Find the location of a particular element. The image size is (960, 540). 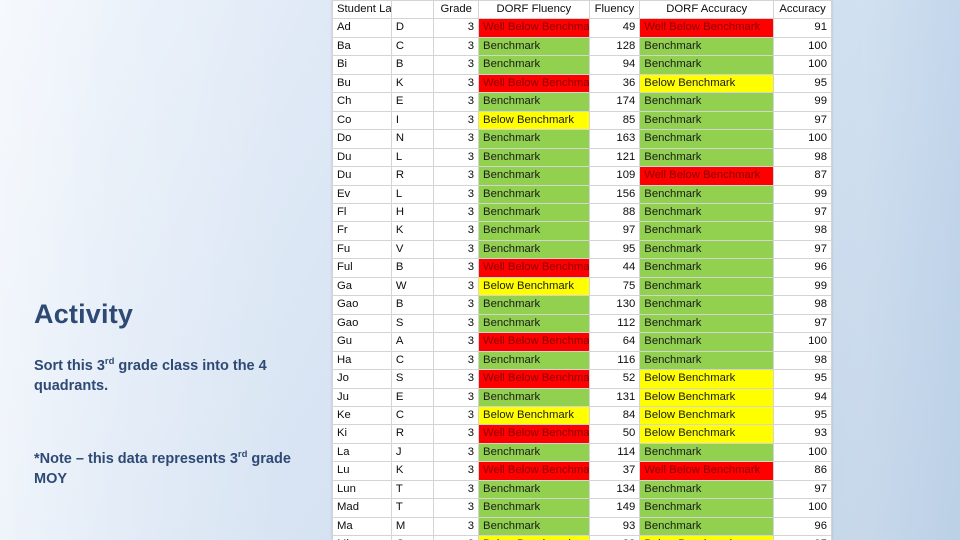

cell-first-initial: K is located at coordinates (412, 471).